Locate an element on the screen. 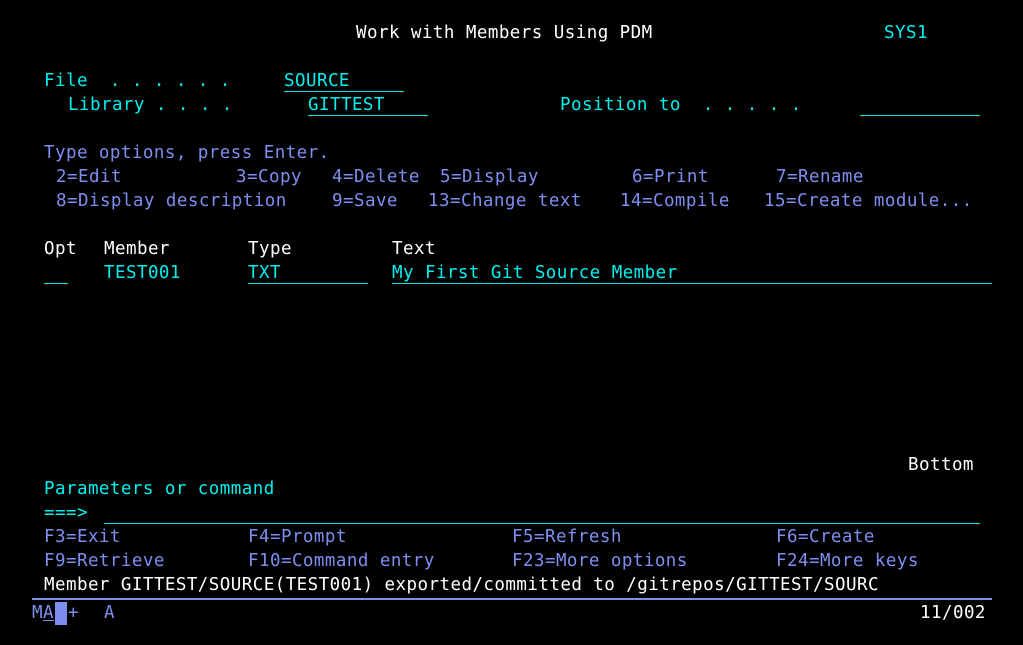  text-value: My First Git Source Member is located at coordinates (535, 273).